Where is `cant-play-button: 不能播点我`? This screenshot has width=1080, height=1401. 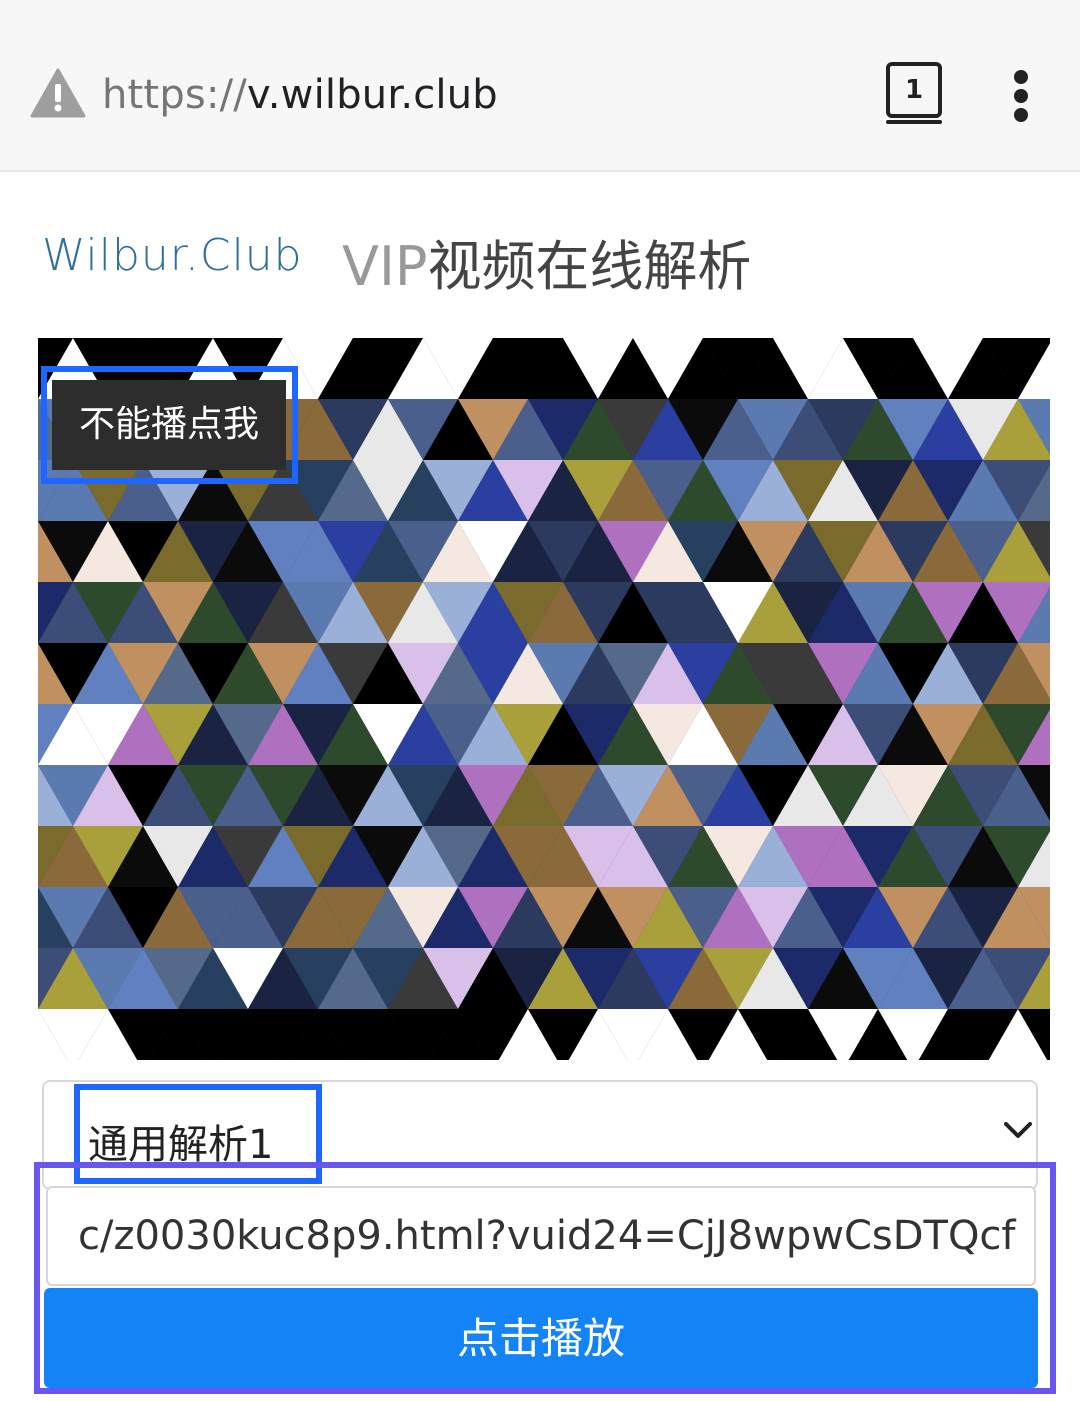 cant-play-button: 不能播点我 is located at coordinates (169, 425).